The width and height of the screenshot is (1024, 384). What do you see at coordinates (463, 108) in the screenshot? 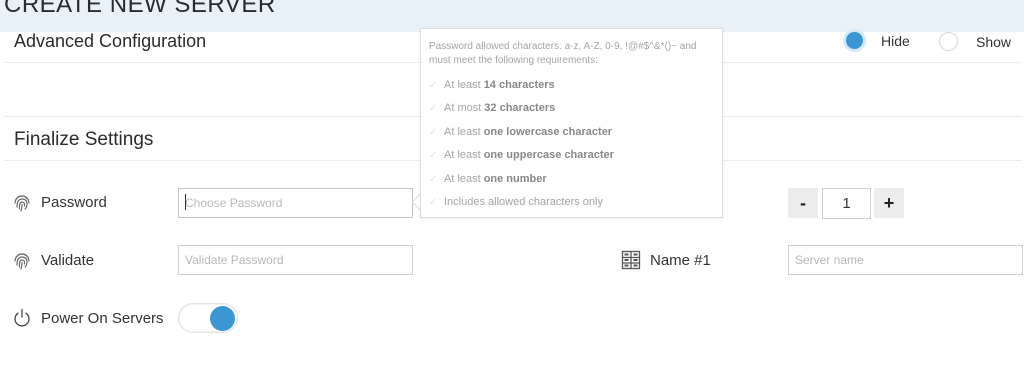
I see `requirement-text: At most` at bounding box center [463, 108].